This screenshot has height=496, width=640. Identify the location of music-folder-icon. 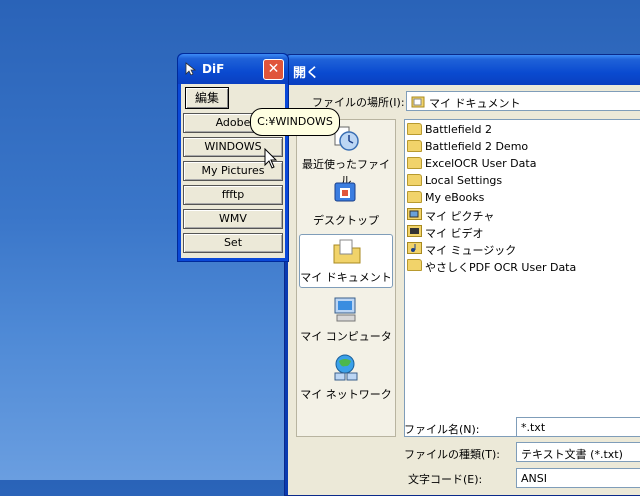
(414, 248).